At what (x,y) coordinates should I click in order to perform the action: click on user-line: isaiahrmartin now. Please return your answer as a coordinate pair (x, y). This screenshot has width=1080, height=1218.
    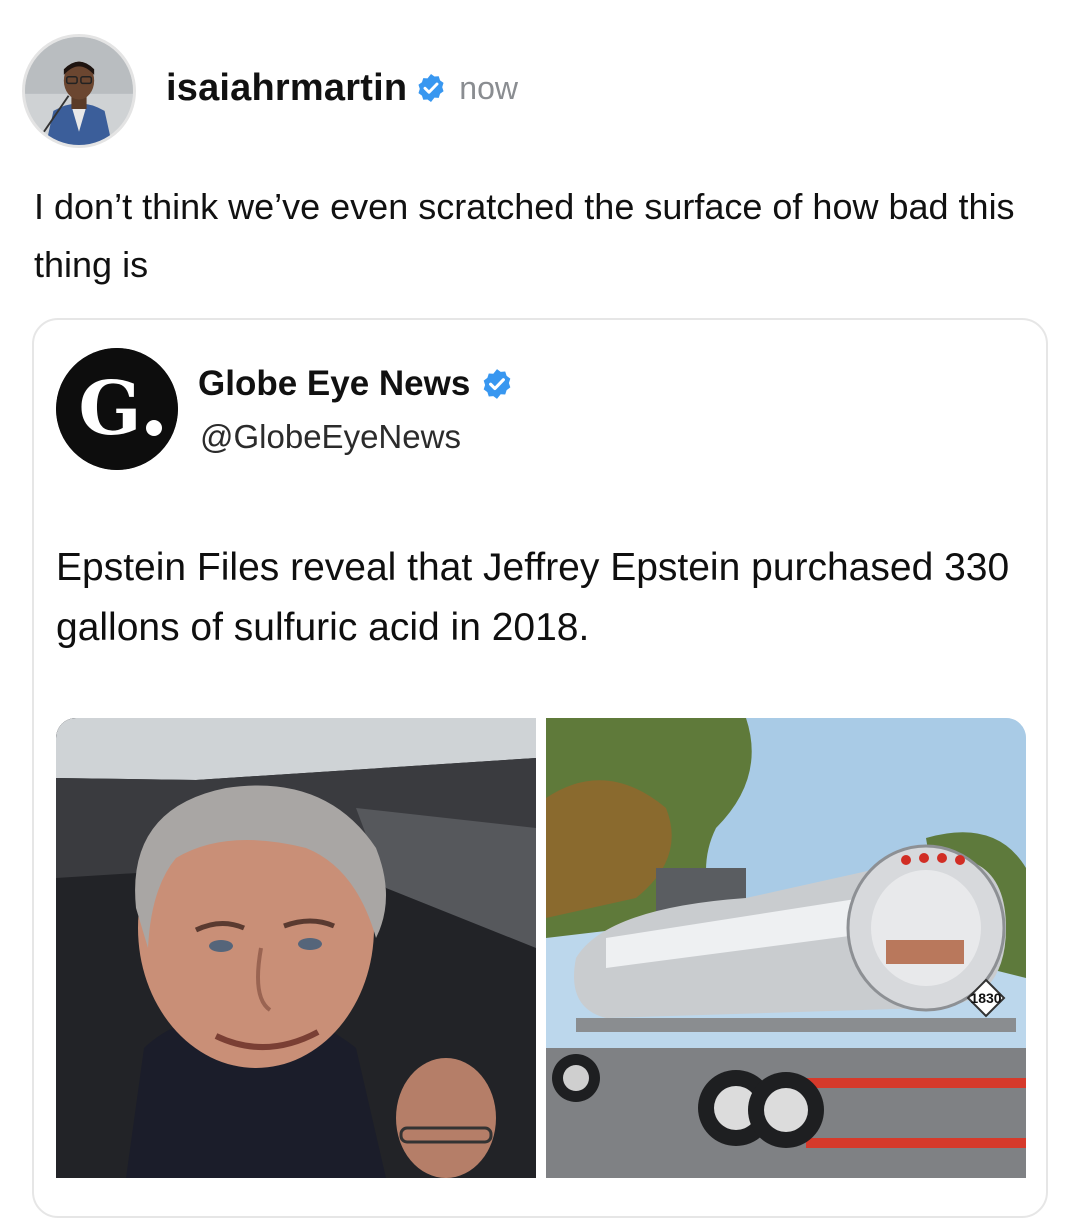
    Looking at the image, I should click on (342, 88).